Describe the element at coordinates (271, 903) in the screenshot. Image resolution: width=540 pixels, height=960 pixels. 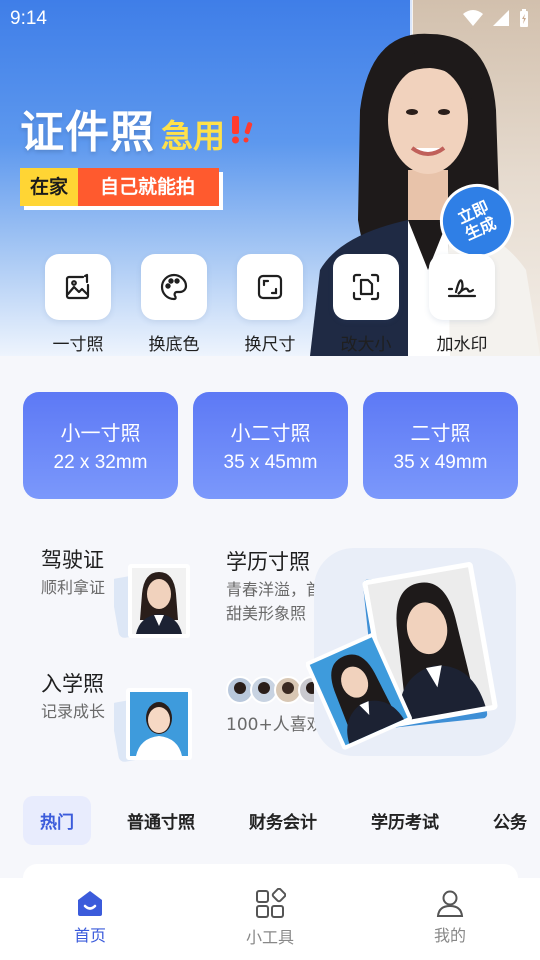
I see `grid-icon` at that location.